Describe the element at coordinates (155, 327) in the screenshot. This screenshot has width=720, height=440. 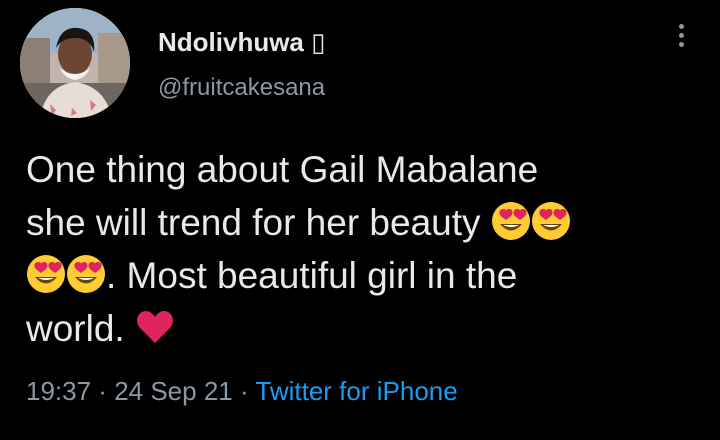
I see `red-heart-emoji` at that location.